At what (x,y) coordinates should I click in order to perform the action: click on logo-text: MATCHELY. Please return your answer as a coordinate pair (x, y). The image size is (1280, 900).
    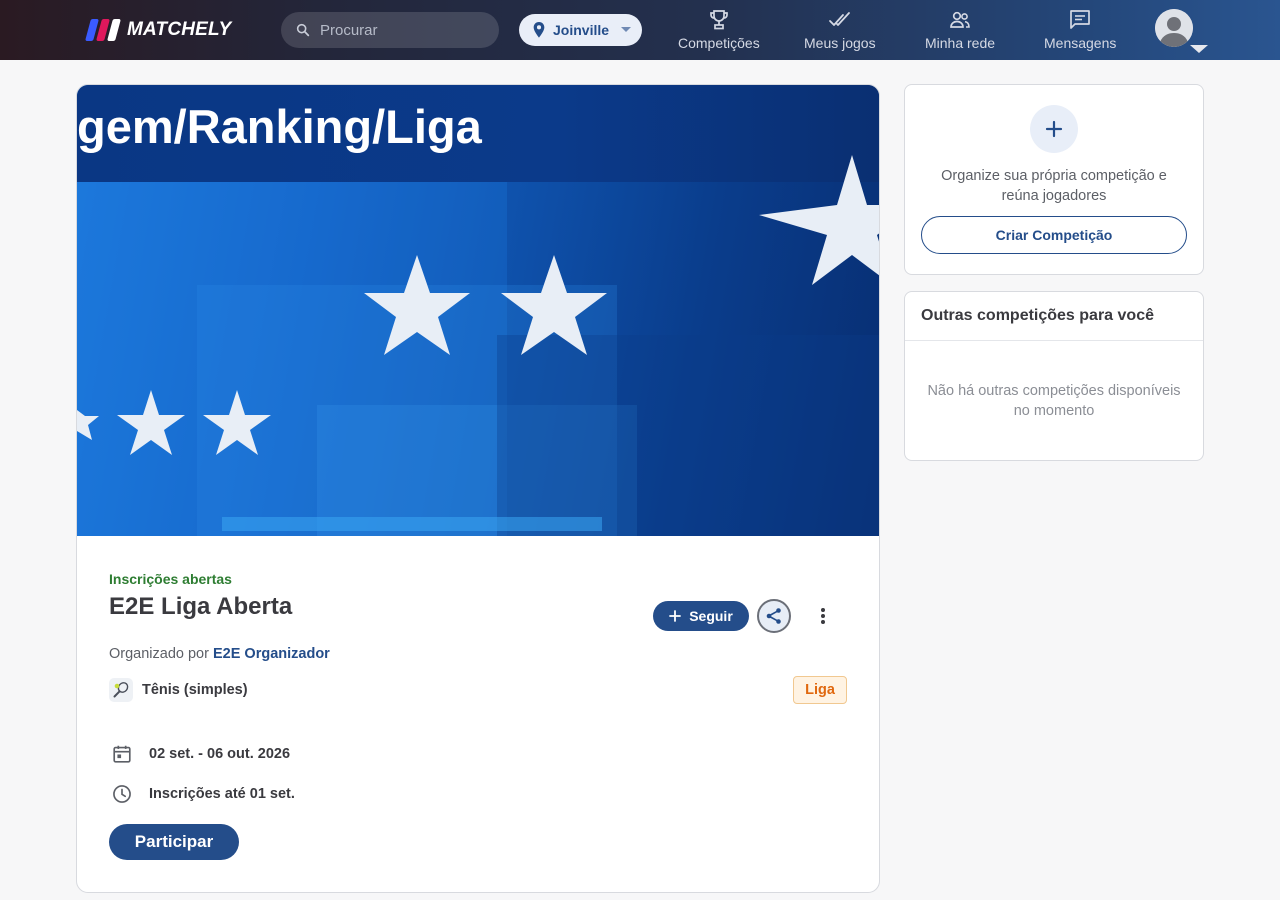
    Looking at the image, I should click on (179, 29).